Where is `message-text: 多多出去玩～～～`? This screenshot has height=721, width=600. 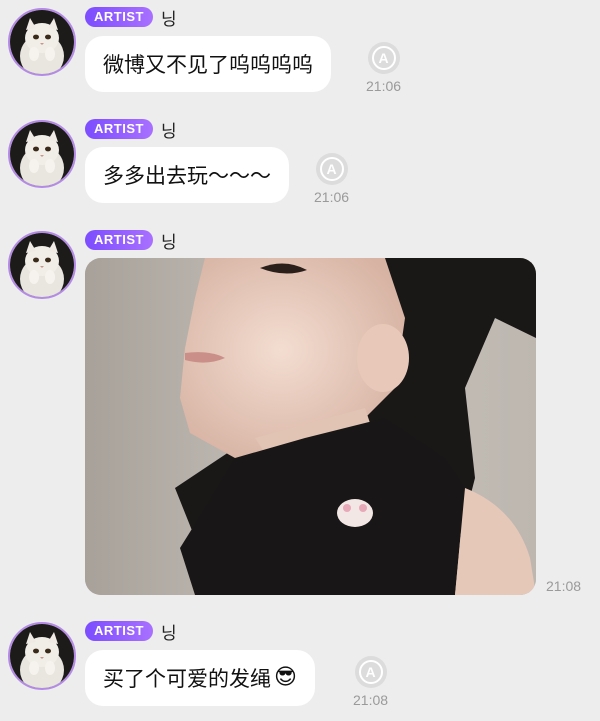
message-text: 多多出去玩～～～ is located at coordinates (187, 176).